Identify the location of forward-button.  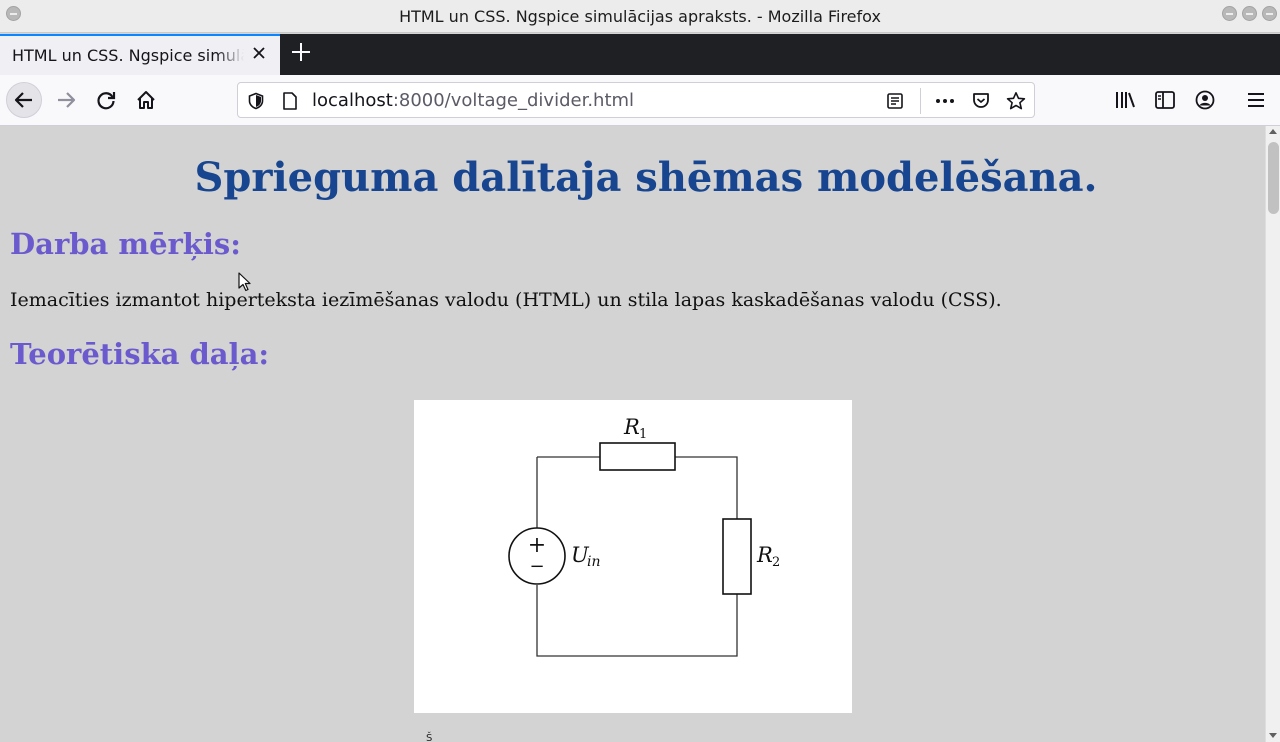
(66, 100).